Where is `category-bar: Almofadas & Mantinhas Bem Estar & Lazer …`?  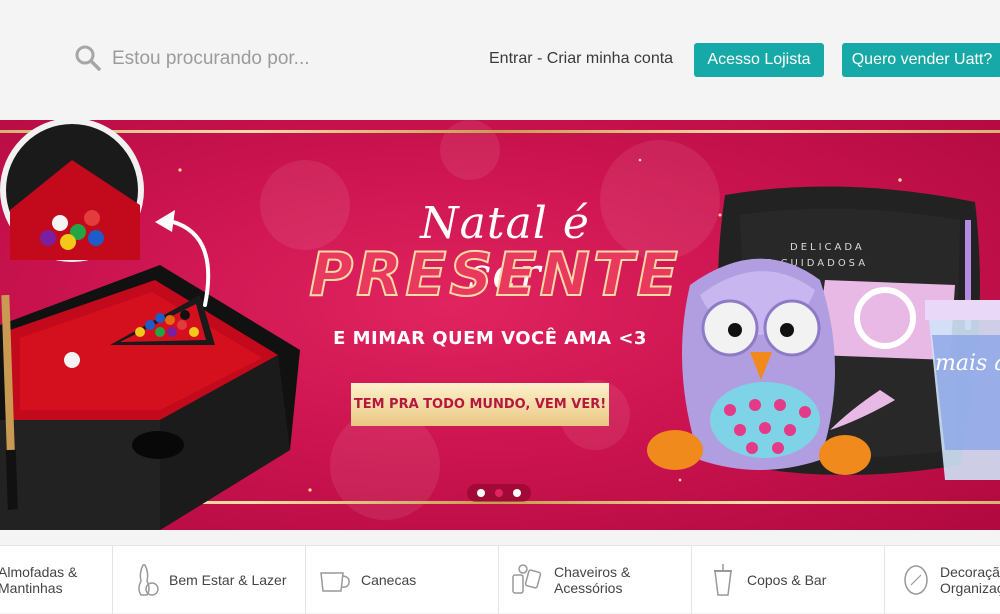 category-bar: Almofadas & Mantinhas Bem Estar & Lazer … is located at coordinates (500, 579).